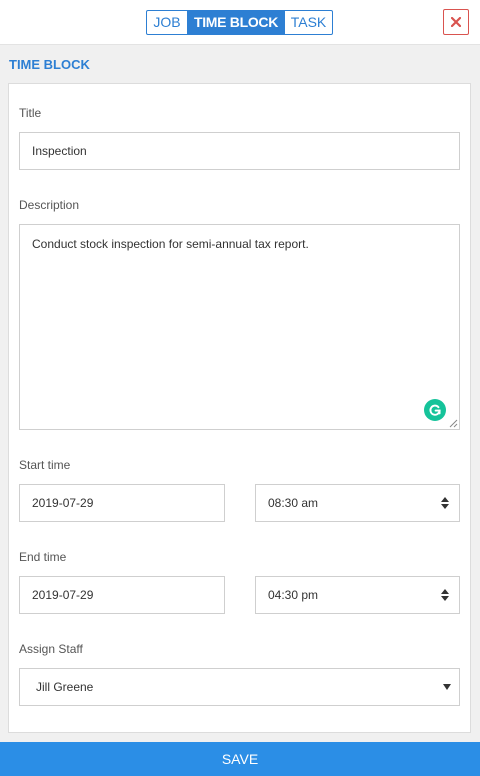  I want to click on start-time-value: 08:30 am, so click(293, 503).